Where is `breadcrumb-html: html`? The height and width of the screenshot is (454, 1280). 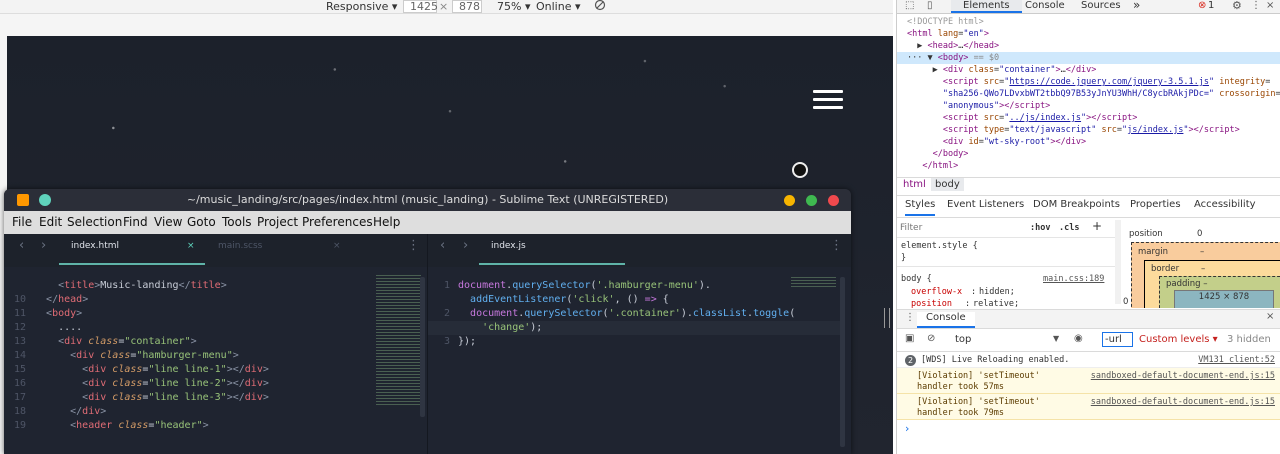
breadcrumb-html: html is located at coordinates (914, 184).